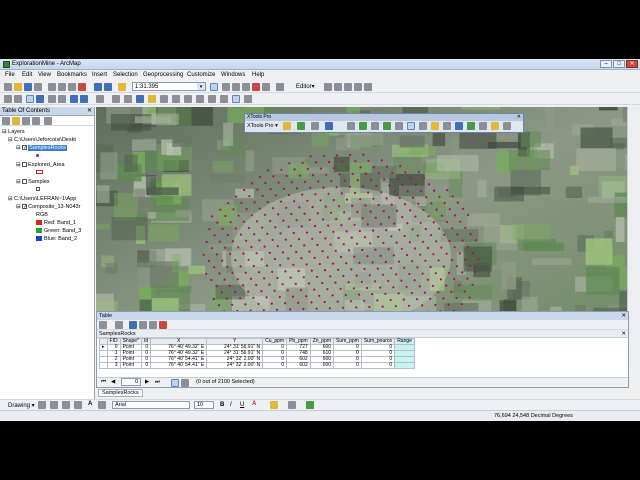 The height and width of the screenshot is (480, 640). What do you see at coordinates (164, 99) in the screenshot?
I see `measure-icon` at bounding box center [164, 99].